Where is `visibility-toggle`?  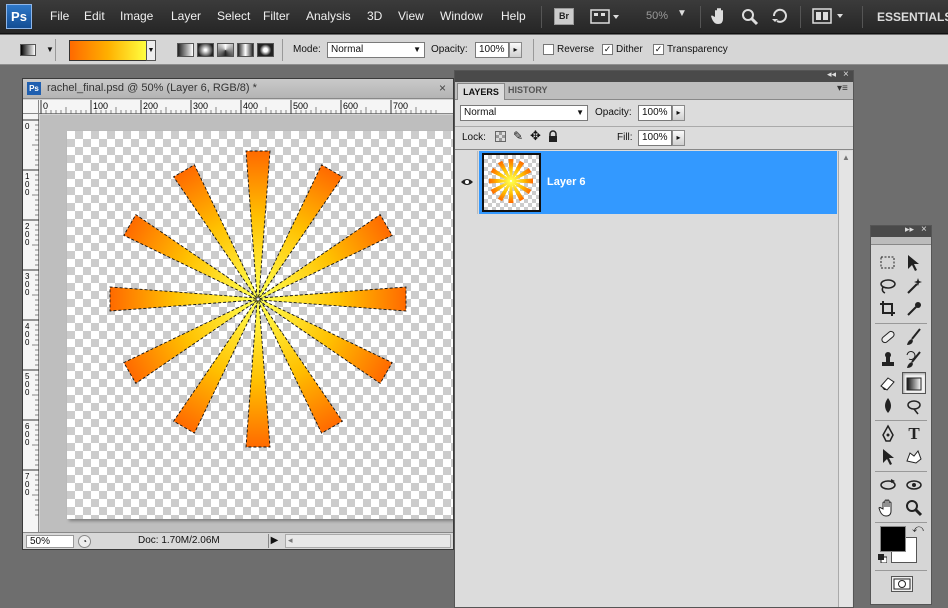 visibility-toggle is located at coordinates (467, 182).